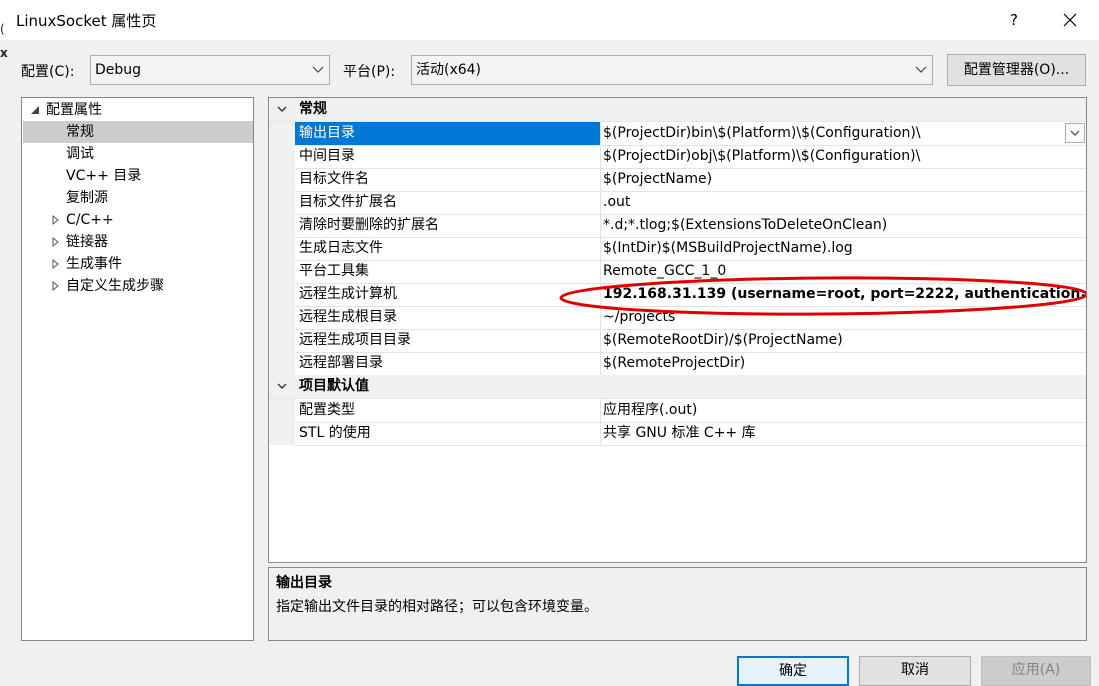 Image resolution: width=1099 pixels, height=686 pixels. I want to click on tree-root-label: 配置属性, so click(74, 110).